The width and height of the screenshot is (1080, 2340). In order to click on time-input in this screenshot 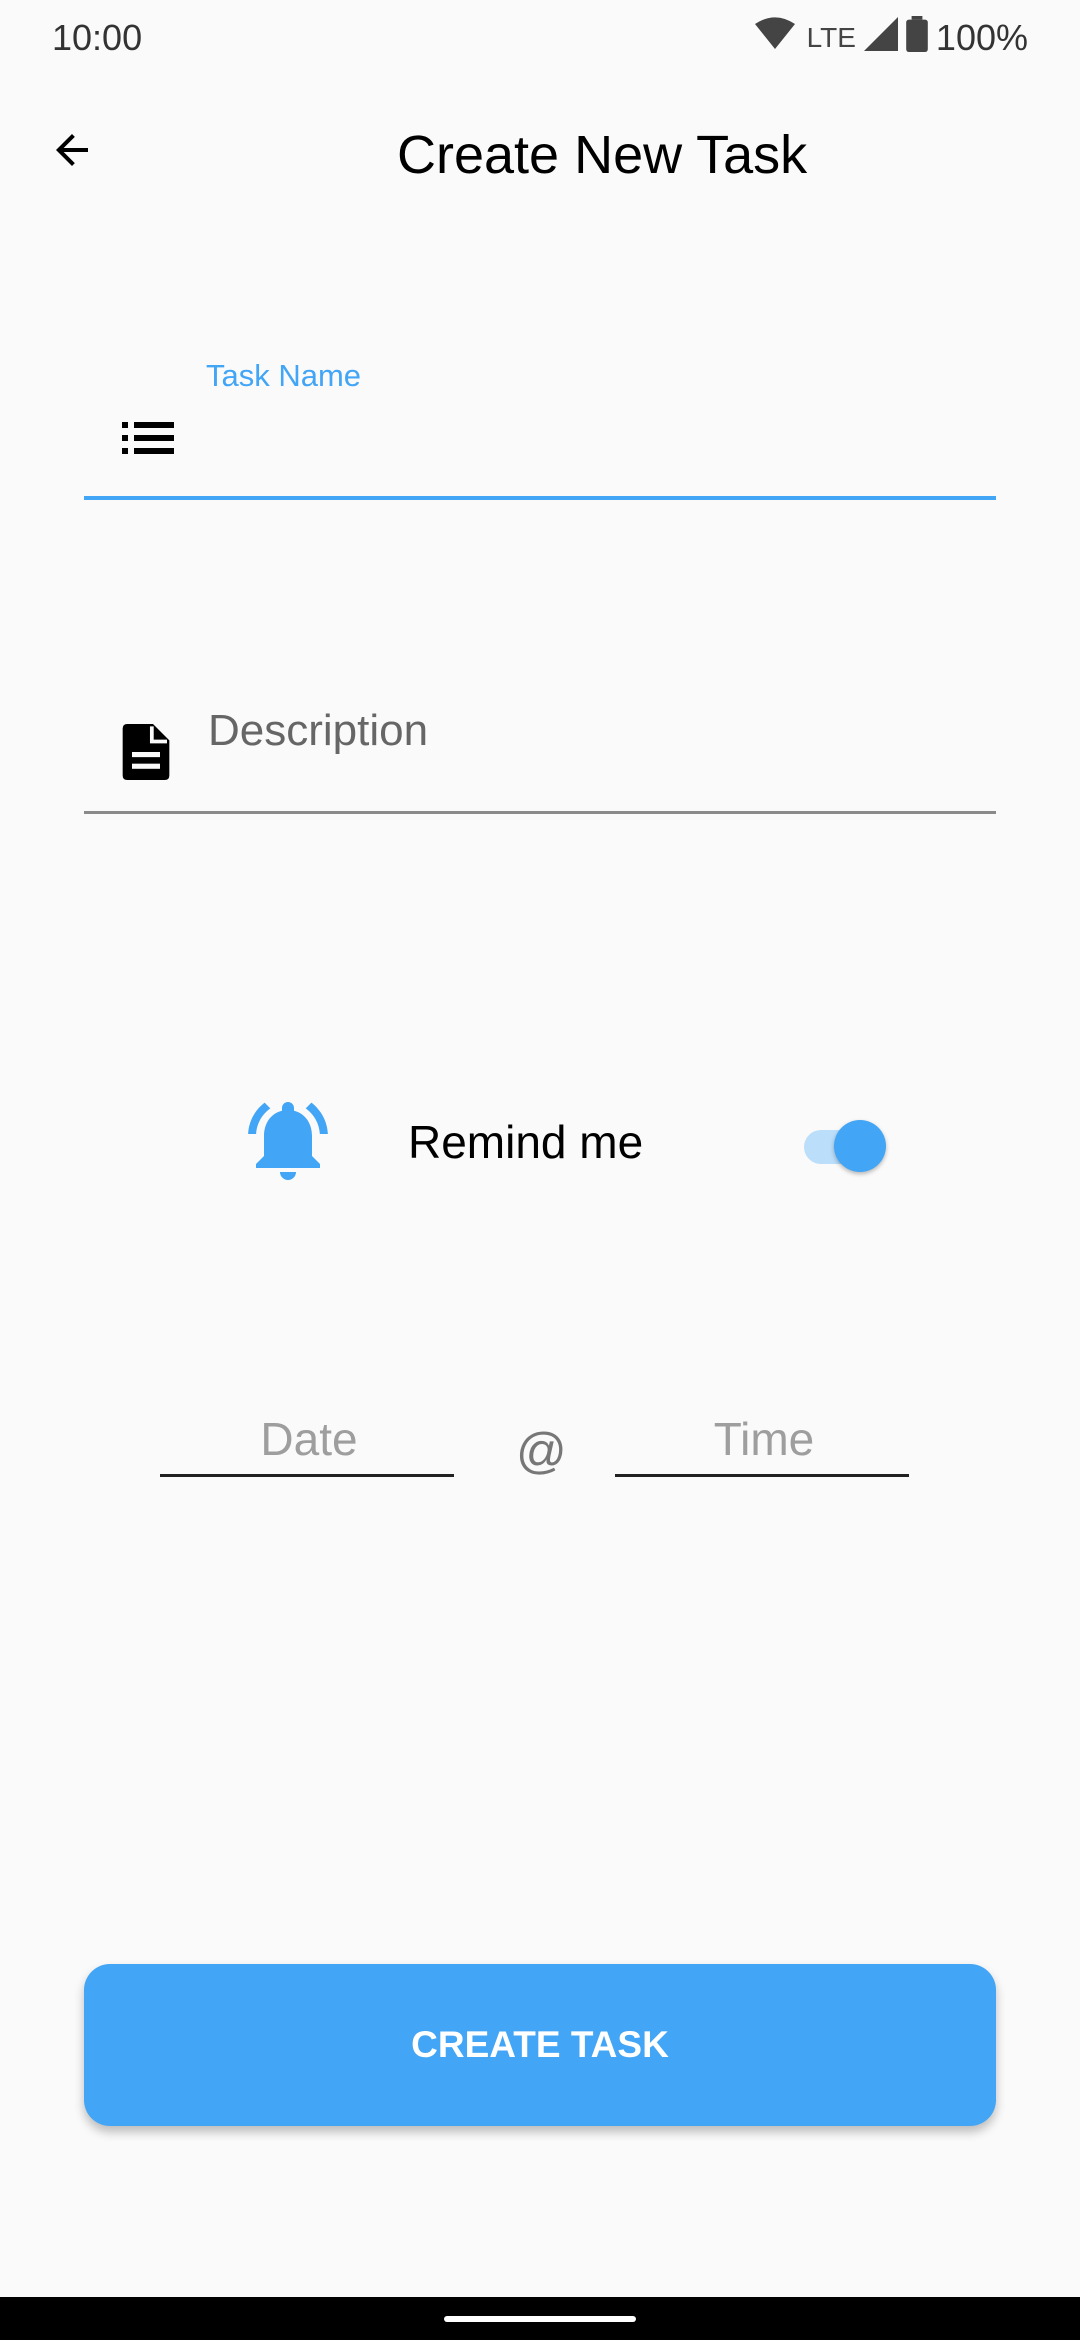, I will do `click(764, 1439)`.